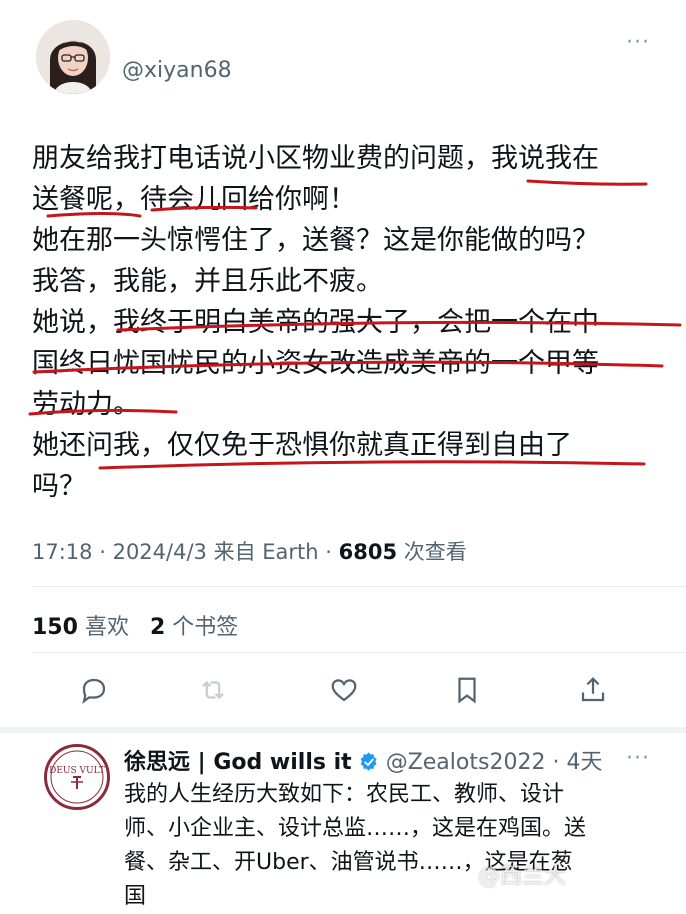 The image size is (686, 914). I want to click on reply-line: 我的人生经历大致如下：农民工、教师、设计, so click(344, 794).